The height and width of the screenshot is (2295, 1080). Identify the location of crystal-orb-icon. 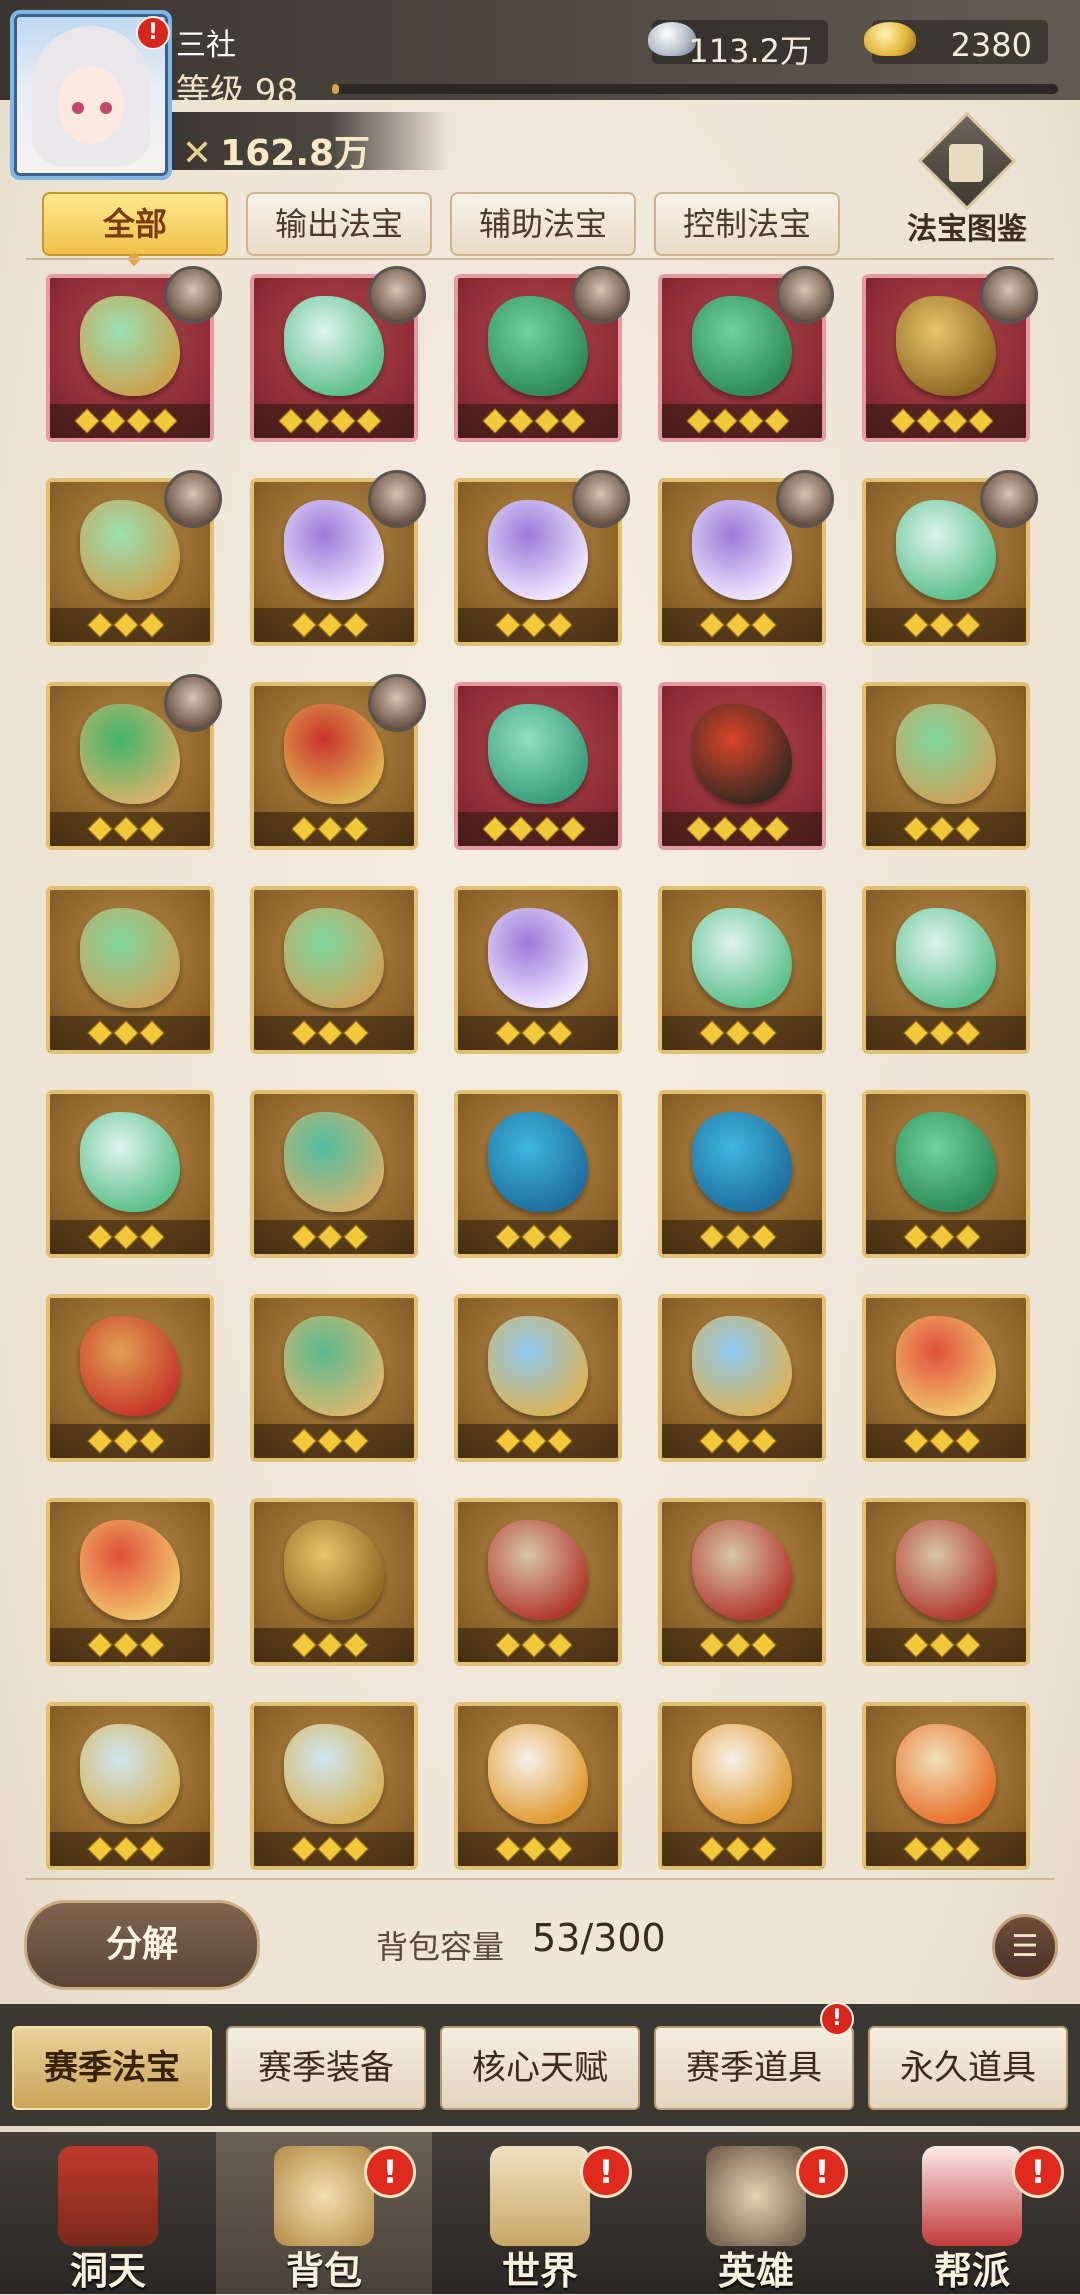
(130, 754).